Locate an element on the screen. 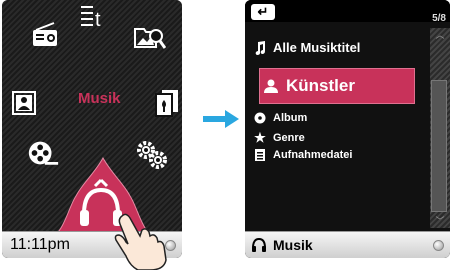  disc-icon is located at coordinates (260, 118).